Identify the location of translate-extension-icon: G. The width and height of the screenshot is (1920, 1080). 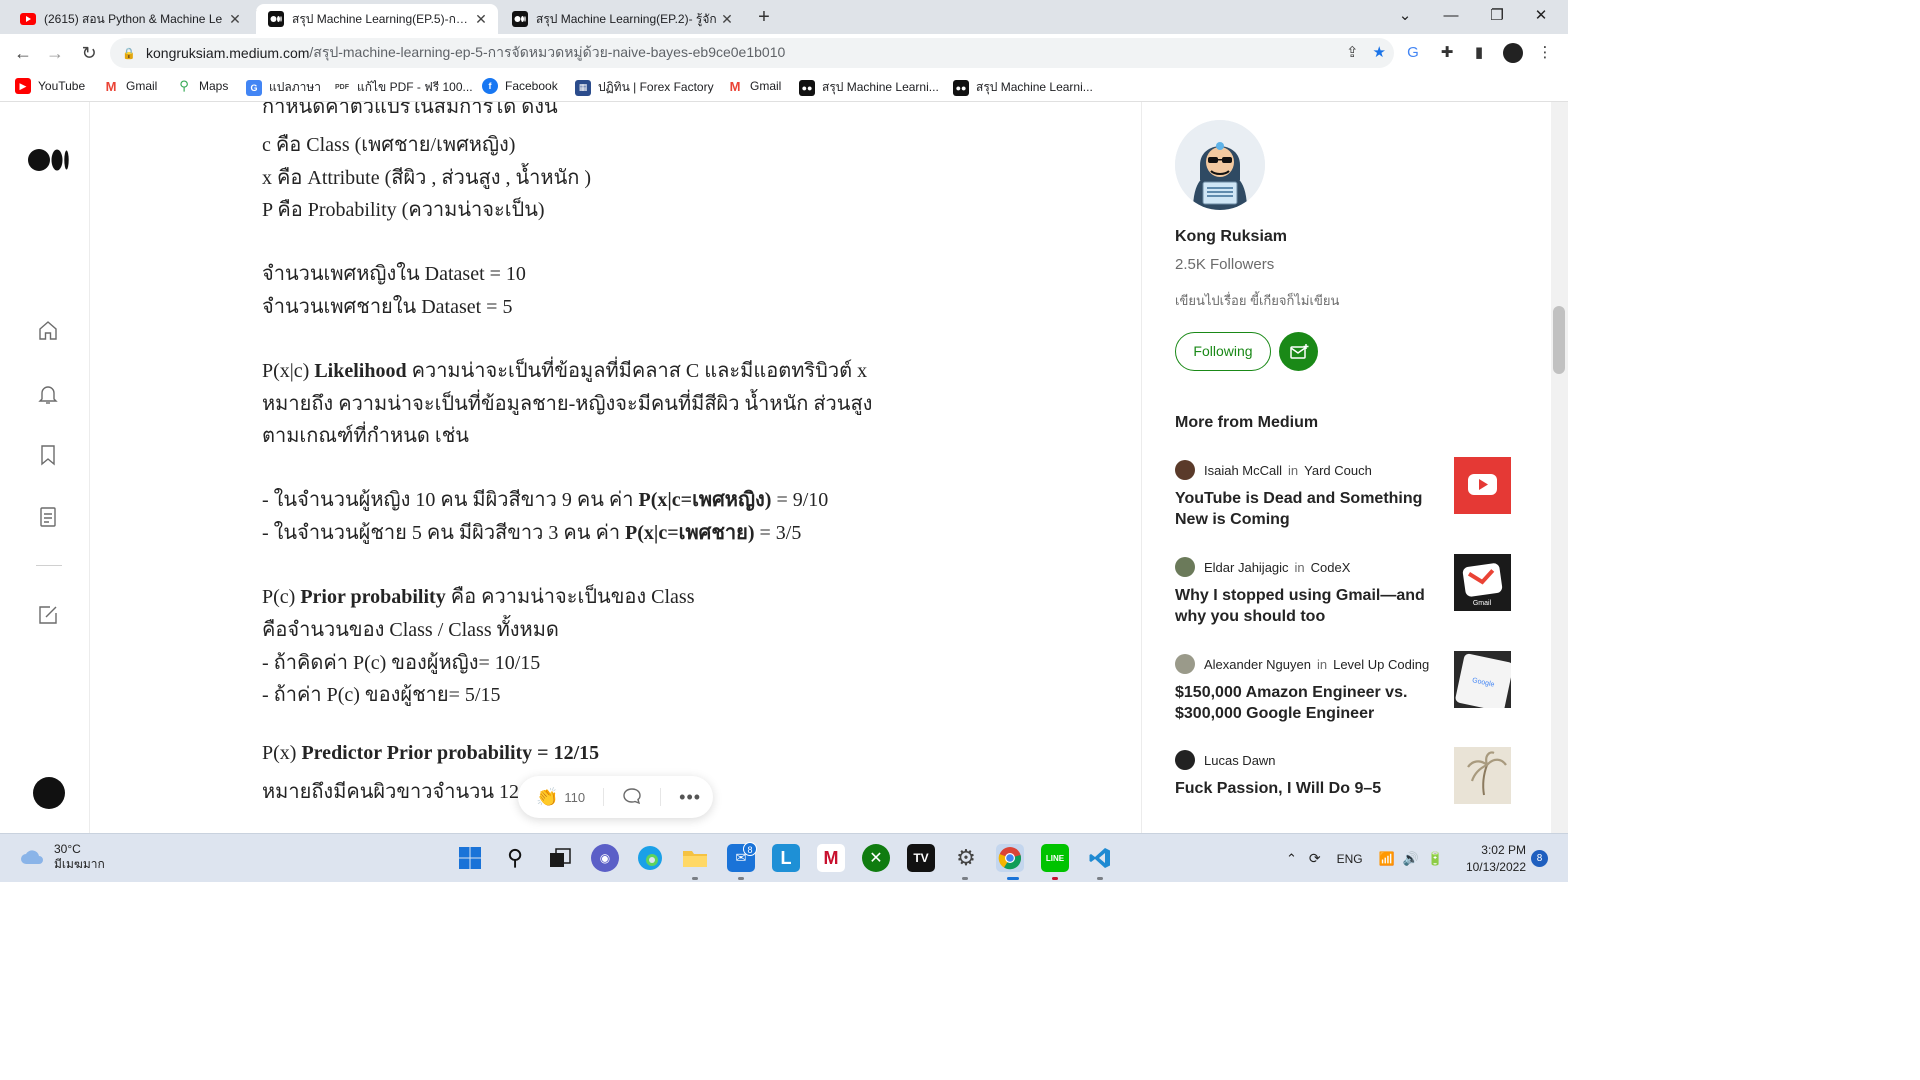
(1413, 53).